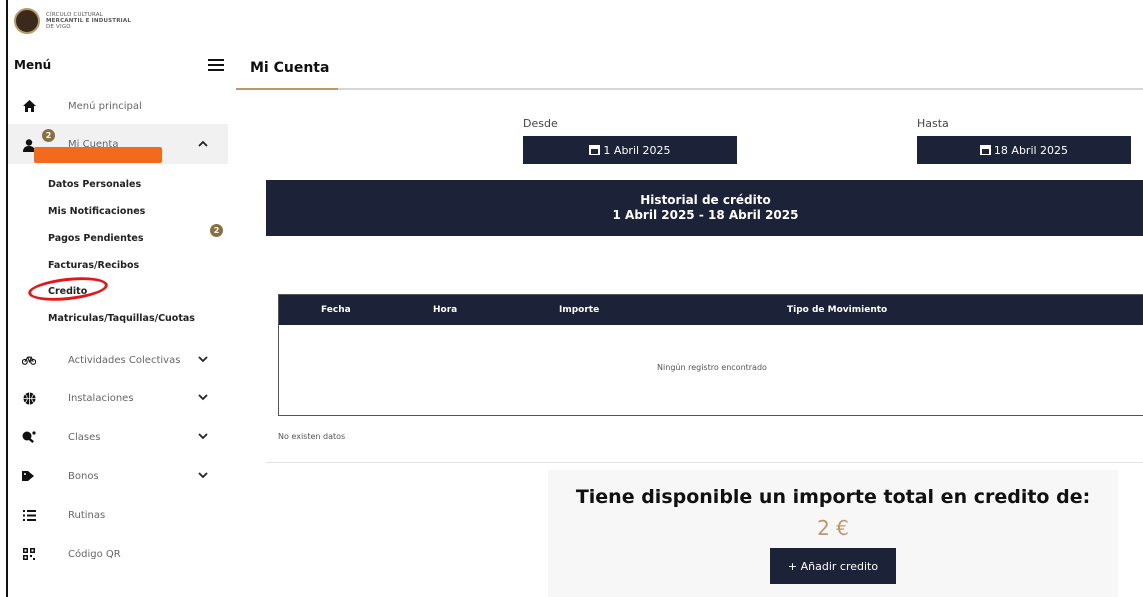  I want to click on sidebar-item-label: Actividades Colectivas, so click(124, 360).